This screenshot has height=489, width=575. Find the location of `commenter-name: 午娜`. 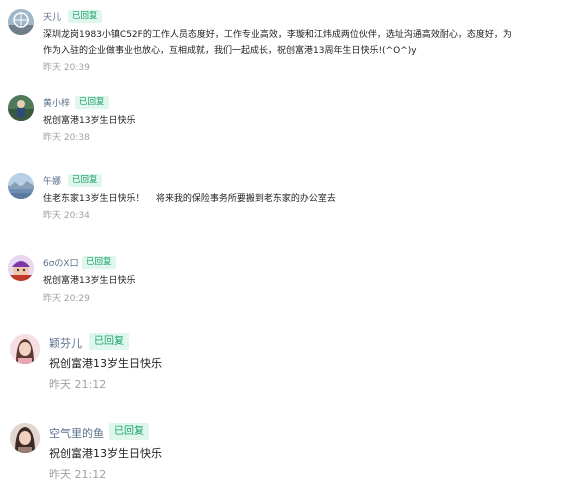

commenter-name: 午娜 is located at coordinates (52, 180).